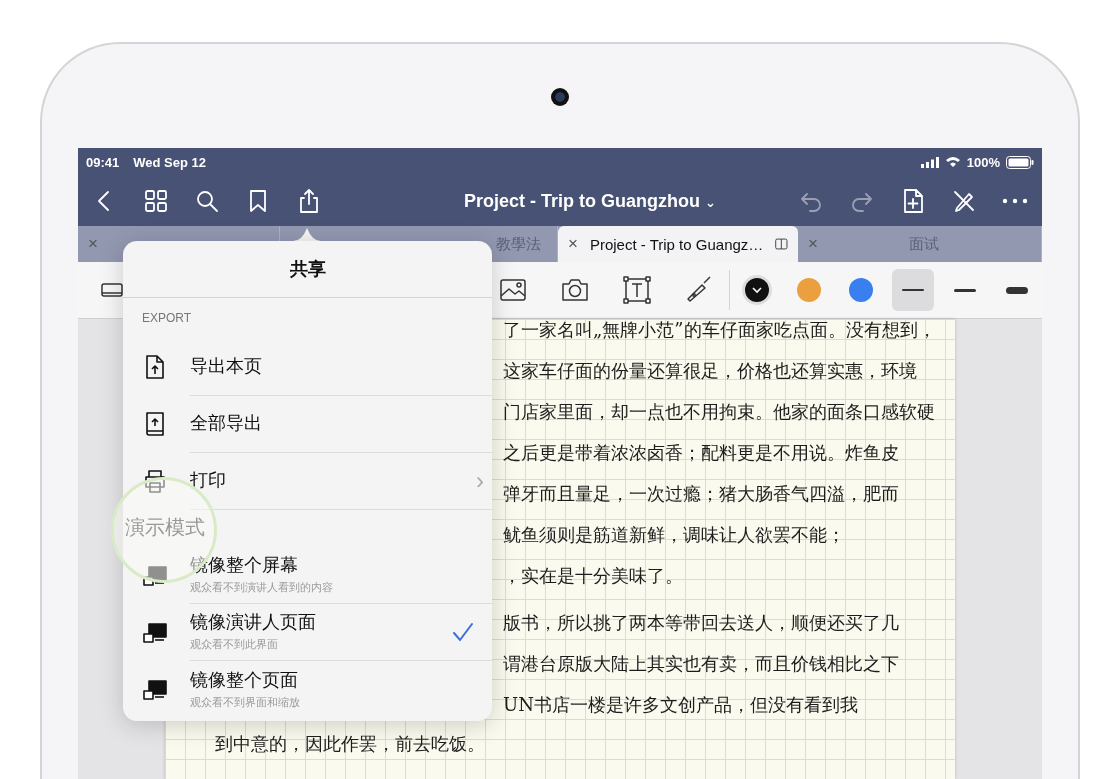 The image size is (1120, 779). Describe the element at coordinates (573, 244) in the screenshot. I see `close-icon: ×` at that location.